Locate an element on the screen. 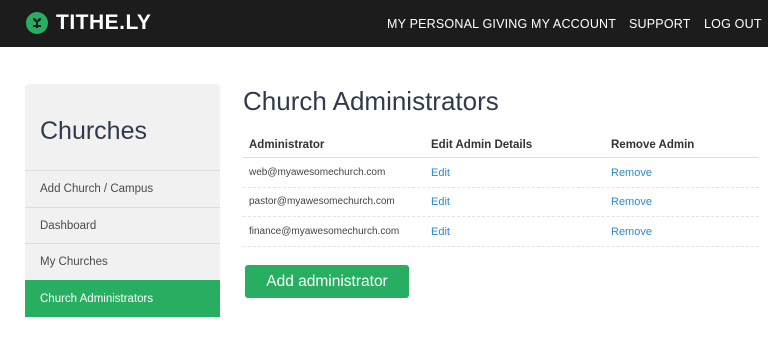 The width and height of the screenshot is (768, 338). sidebar-item-dashboard: Dashboard is located at coordinates (122, 225).